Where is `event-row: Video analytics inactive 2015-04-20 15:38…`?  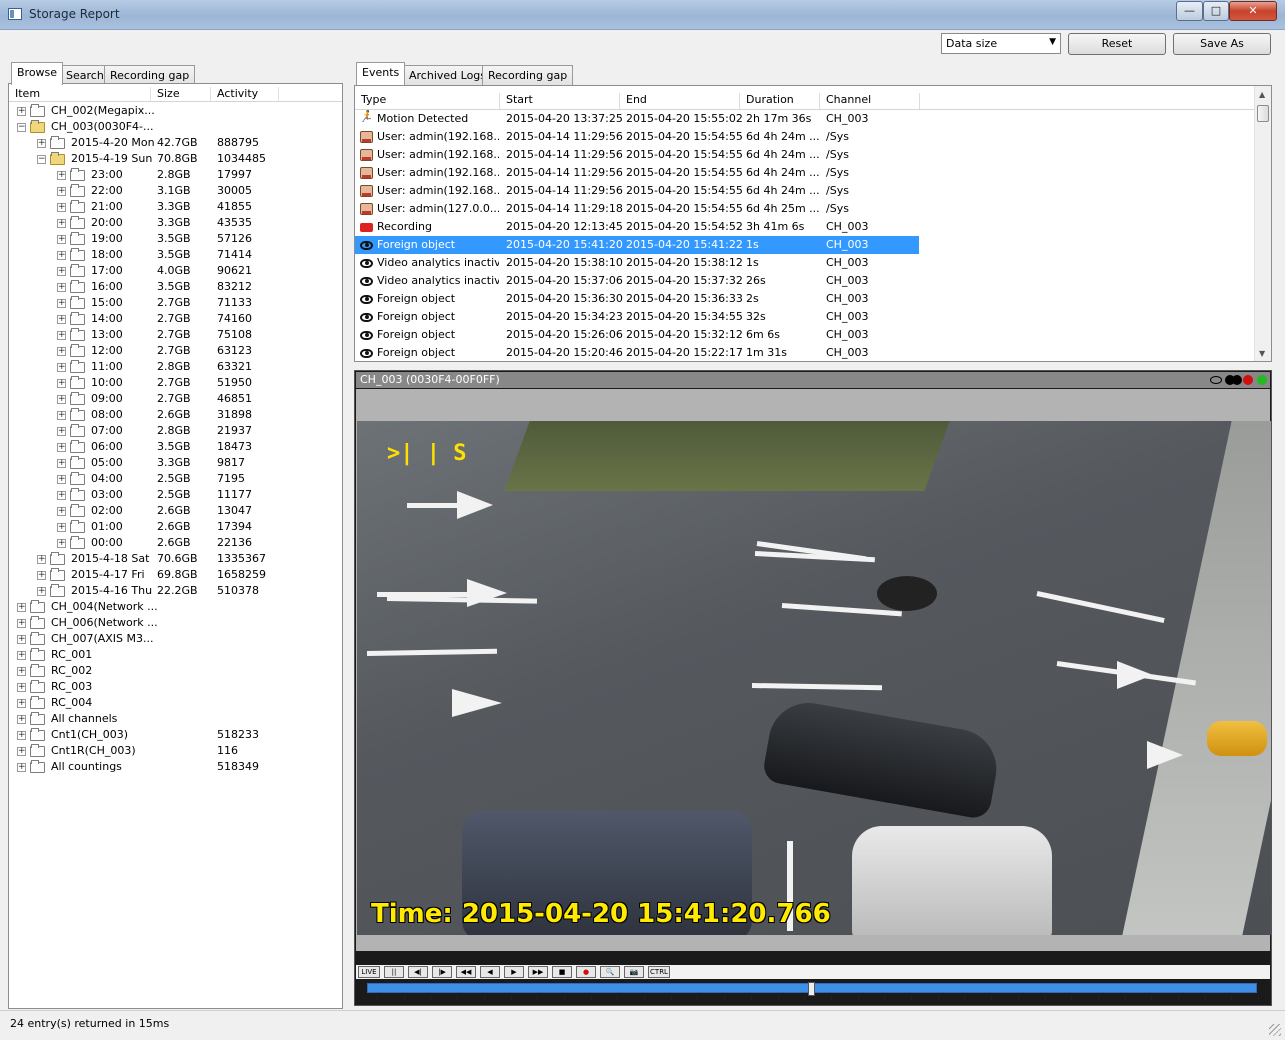
event-row: Video analytics inactive 2015-04-20 15:38… is located at coordinates (805, 263).